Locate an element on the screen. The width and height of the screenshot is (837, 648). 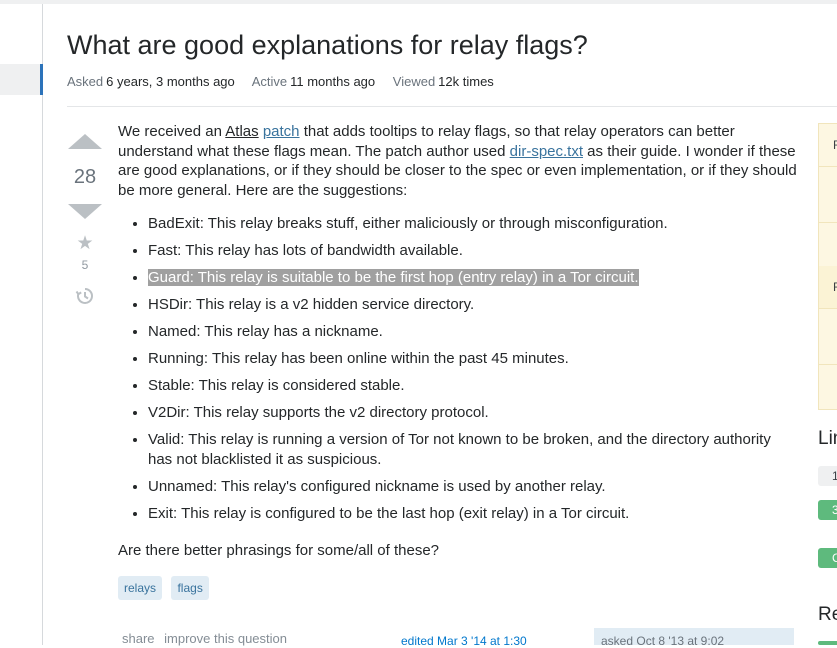
asked-value: 6 years, 3 months ago is located at coordinates (170, 81).